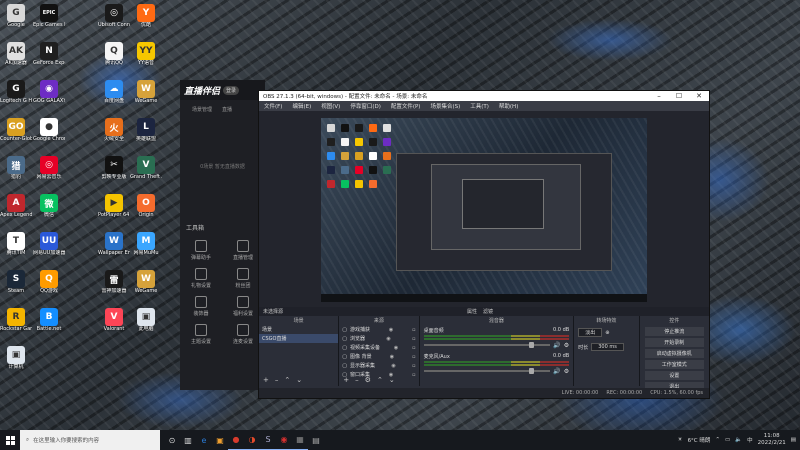 The image size is (800, 450). What do you see at coordinates (201, 280) in the screenshot?
I see `toolbox-item: 礼物设置` at bounding box center [201, 280].